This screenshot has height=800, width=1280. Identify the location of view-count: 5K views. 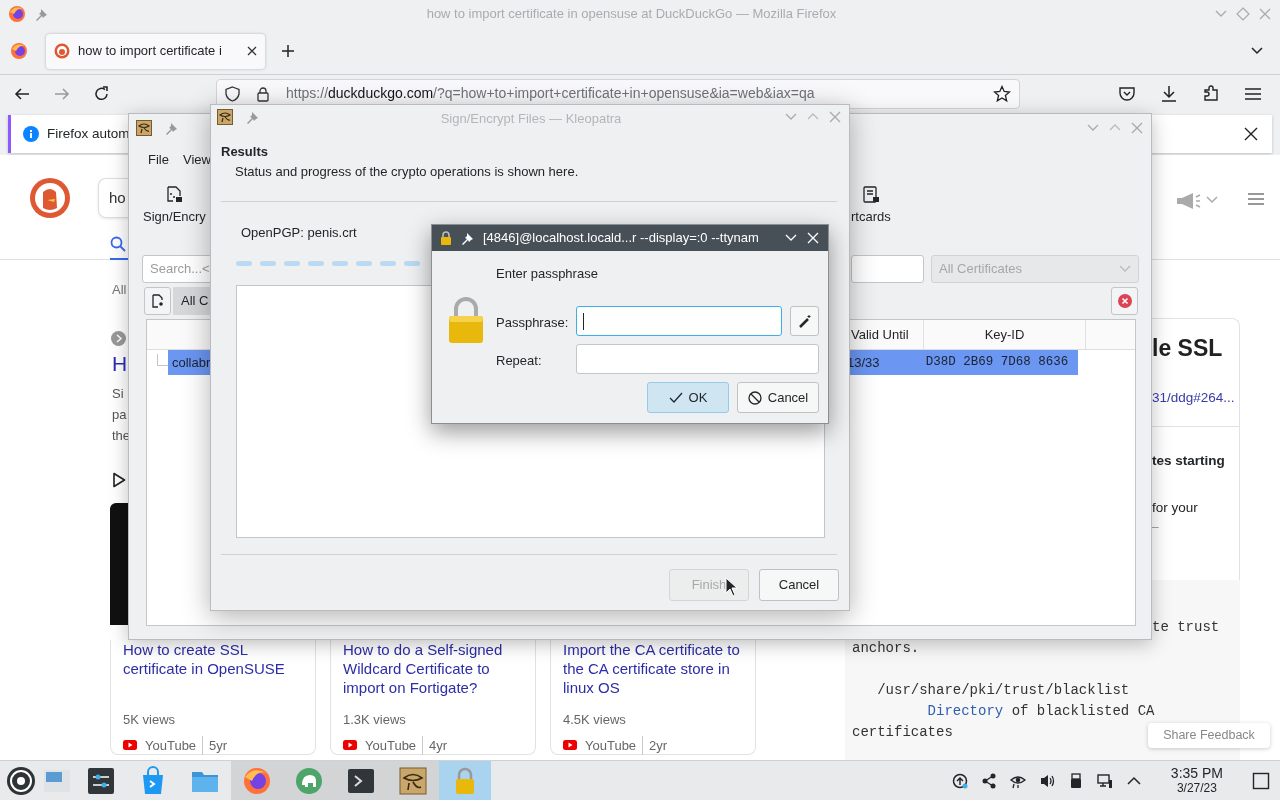
(150, 720).